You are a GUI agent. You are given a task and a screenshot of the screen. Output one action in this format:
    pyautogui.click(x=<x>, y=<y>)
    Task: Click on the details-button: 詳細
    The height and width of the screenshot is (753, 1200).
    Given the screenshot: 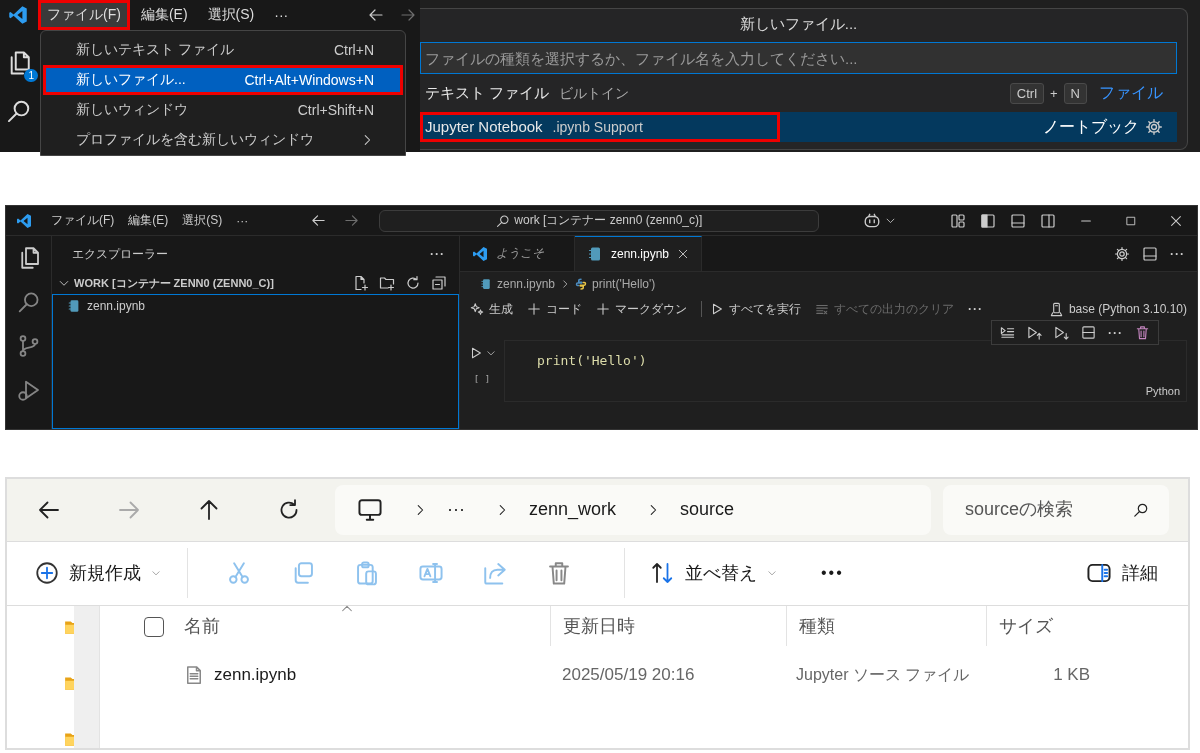 What is the action you would take?
    pyautogui.click(x=1122, y=573)
    